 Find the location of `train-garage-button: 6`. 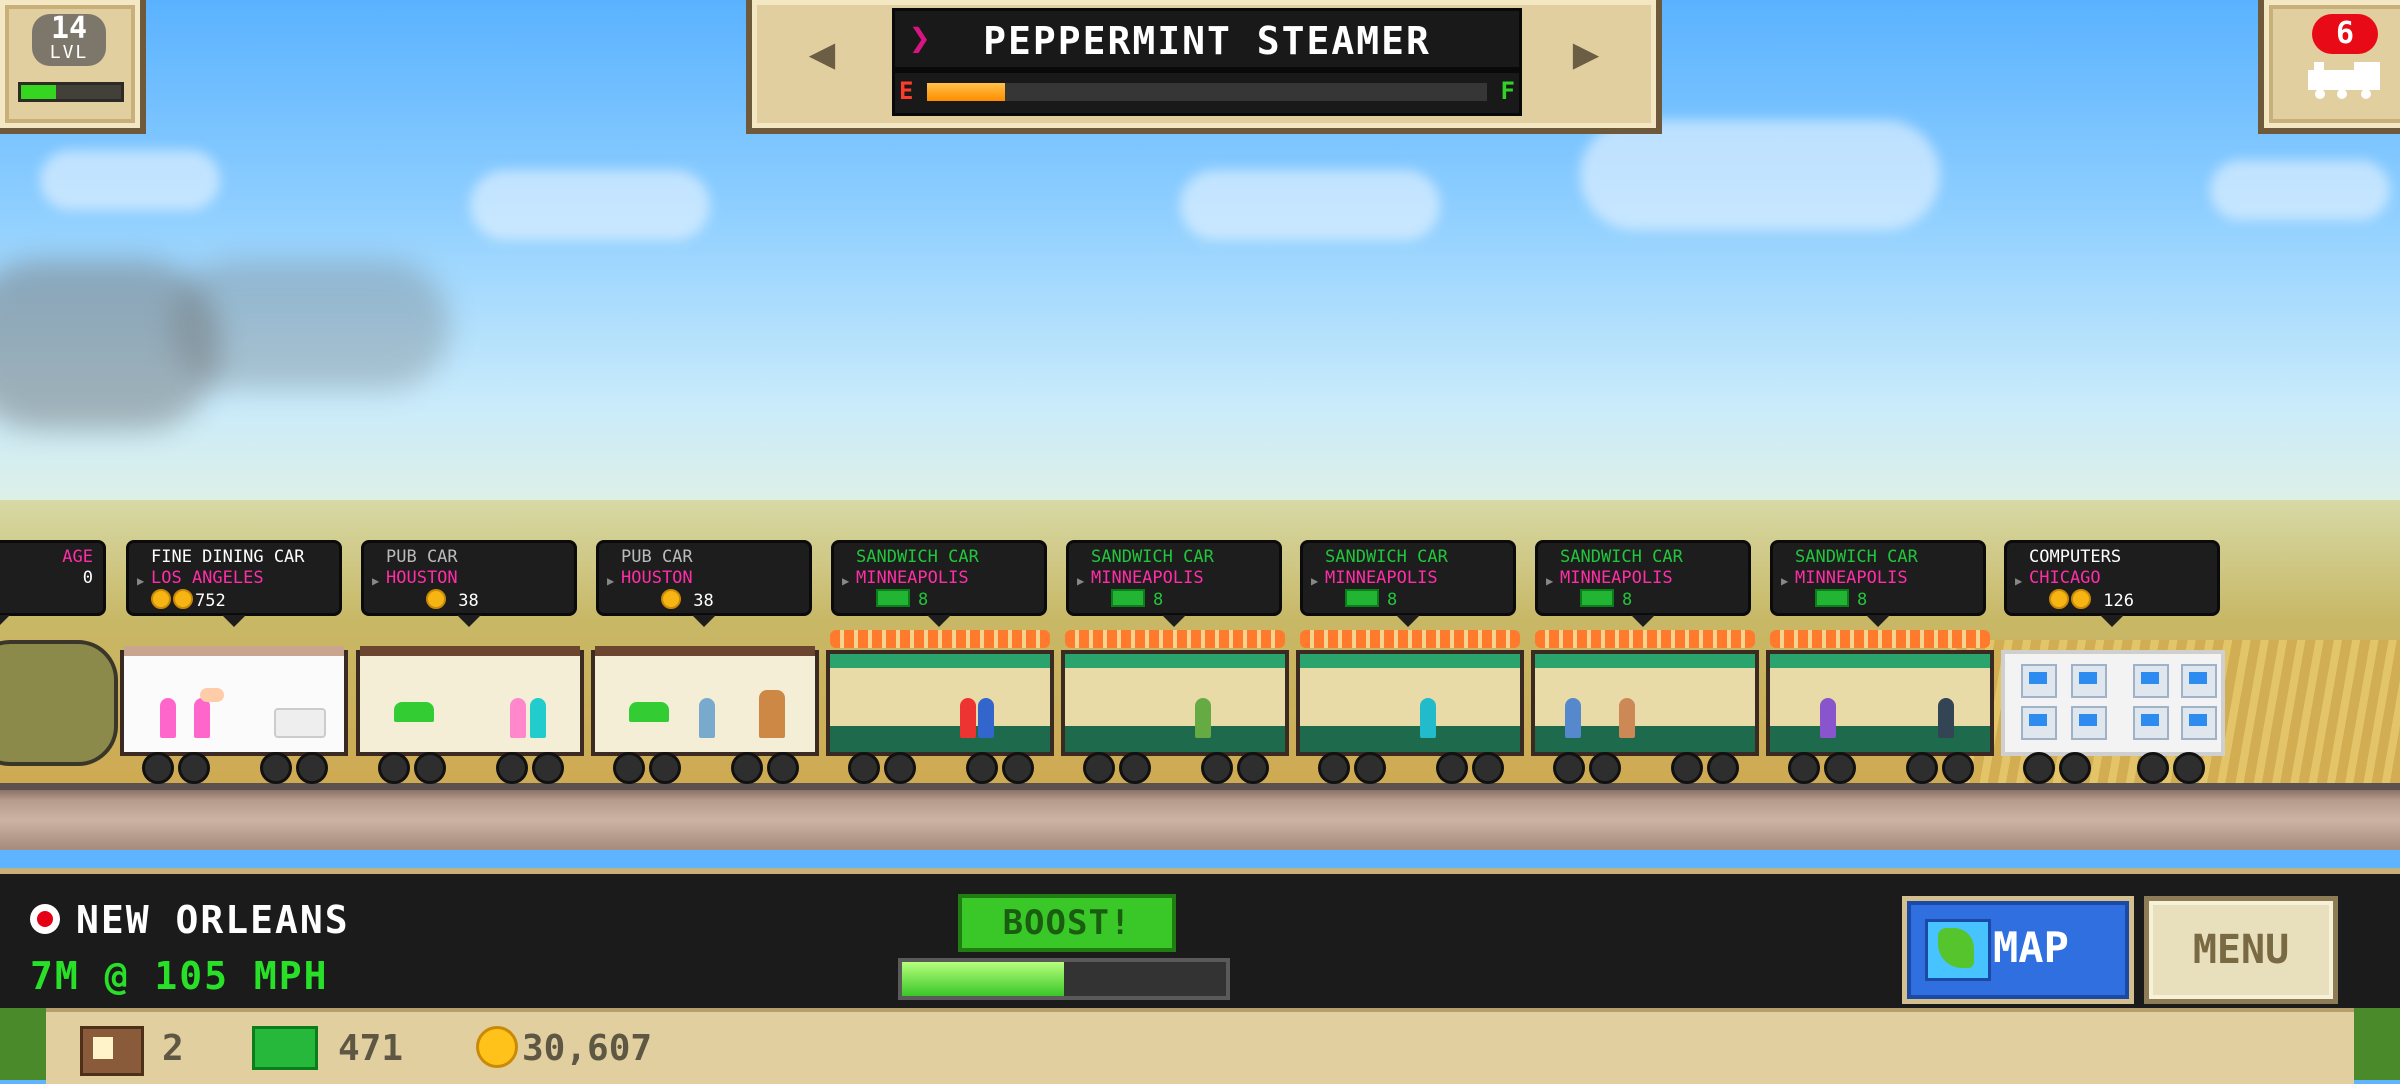

train-garage-button: 6 is located at coordinates (2329, 67).